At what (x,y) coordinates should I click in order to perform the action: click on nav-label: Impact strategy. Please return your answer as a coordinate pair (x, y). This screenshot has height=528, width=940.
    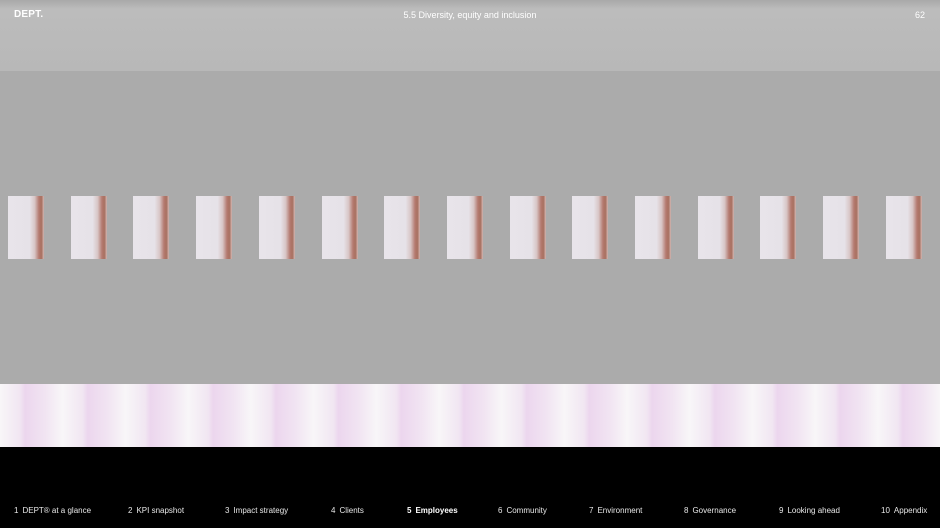
    Looking at the image, I should click on (261, 510).